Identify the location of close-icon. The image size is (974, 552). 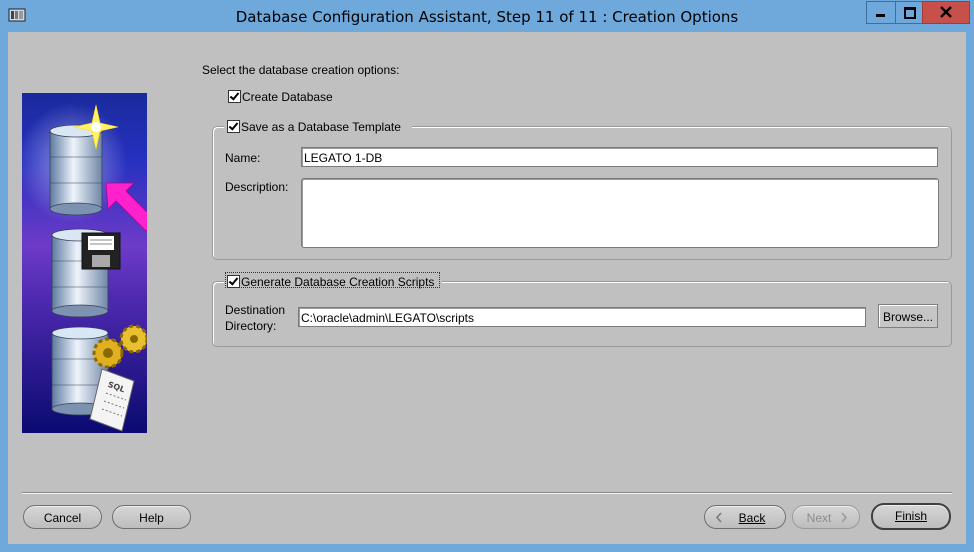
(946, 12).